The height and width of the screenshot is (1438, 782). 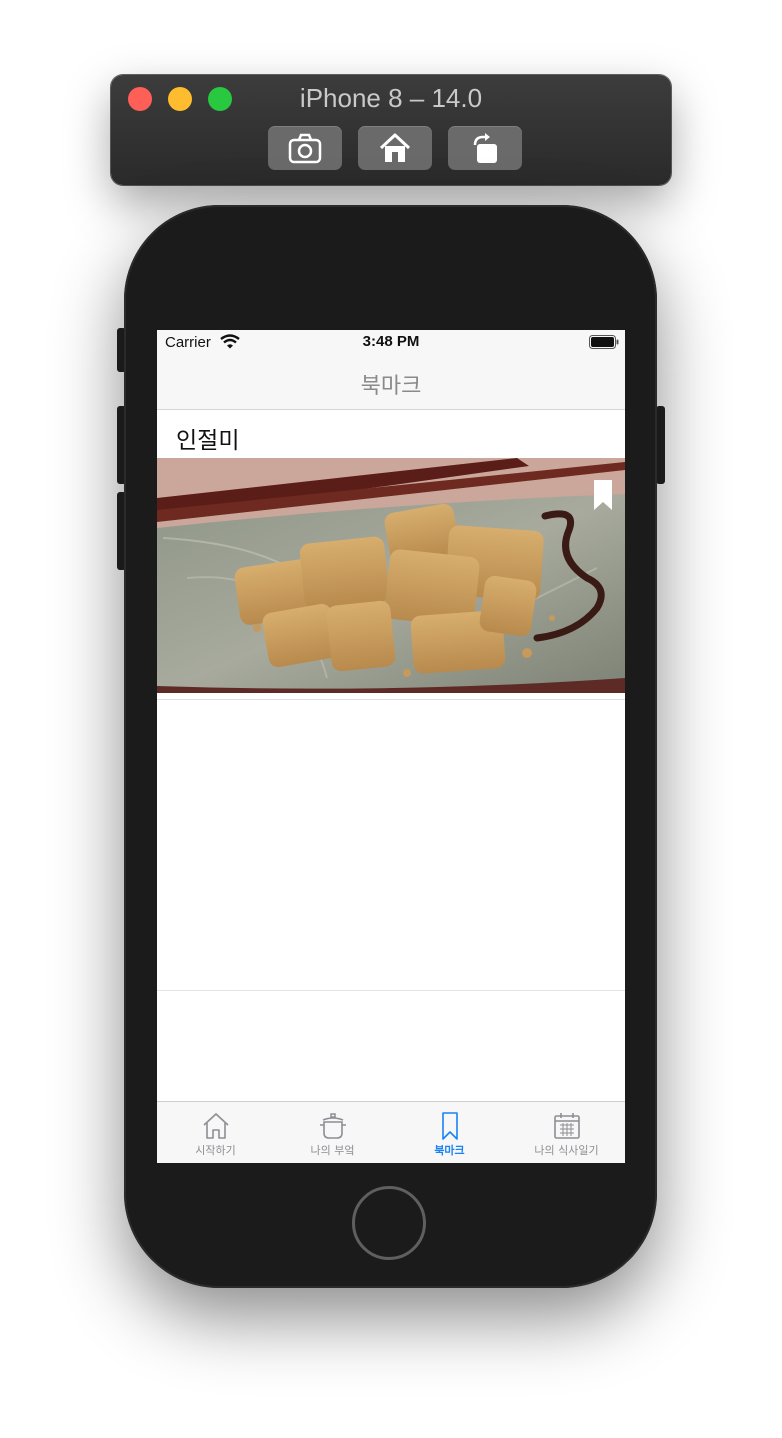 I want to click on power-button, so click(x=660, y=445).